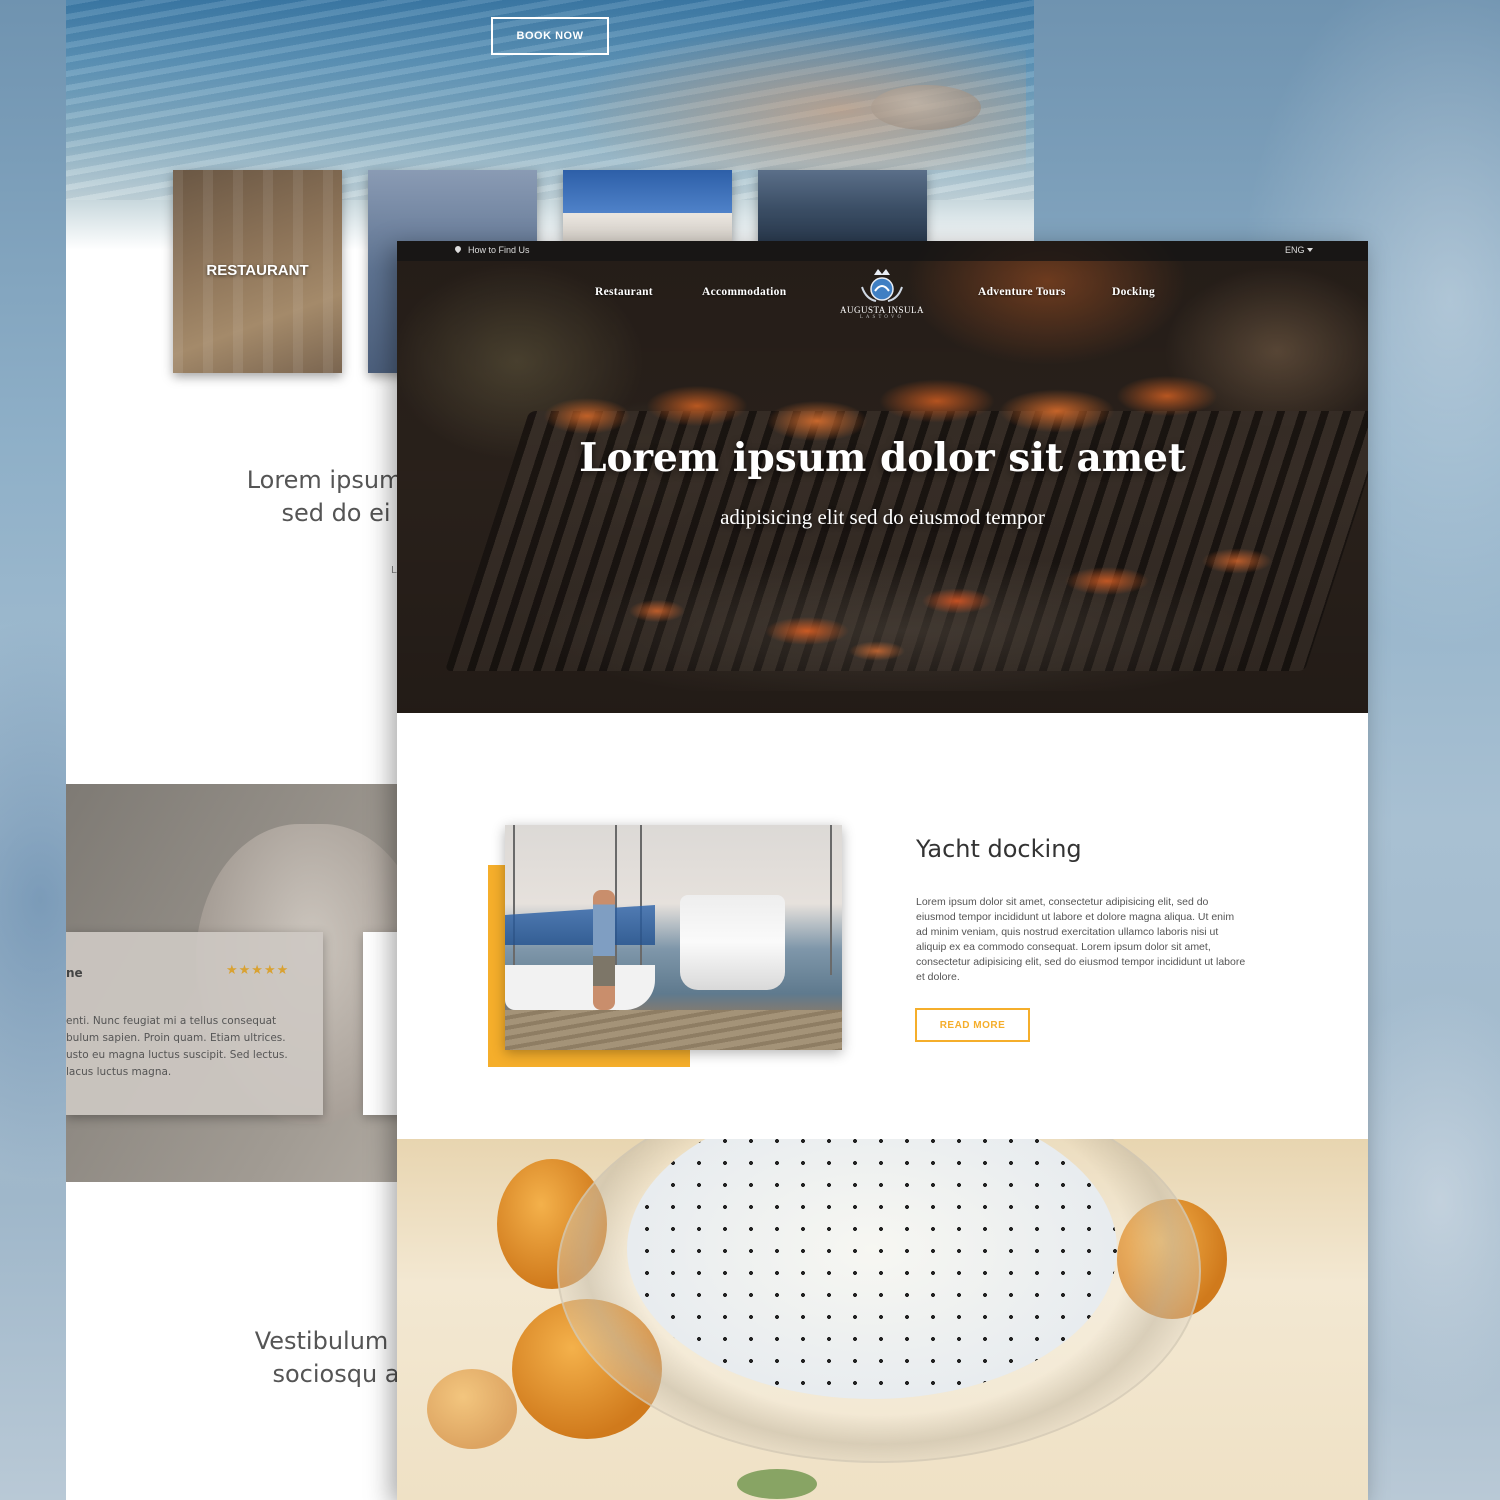 Image resolution: width=1500 pixels, height=1500 pixels. Describe the element at coordinates (882, 310) in the screenshot. I see `logo-name: AUGUSTA INSULA` at that location.